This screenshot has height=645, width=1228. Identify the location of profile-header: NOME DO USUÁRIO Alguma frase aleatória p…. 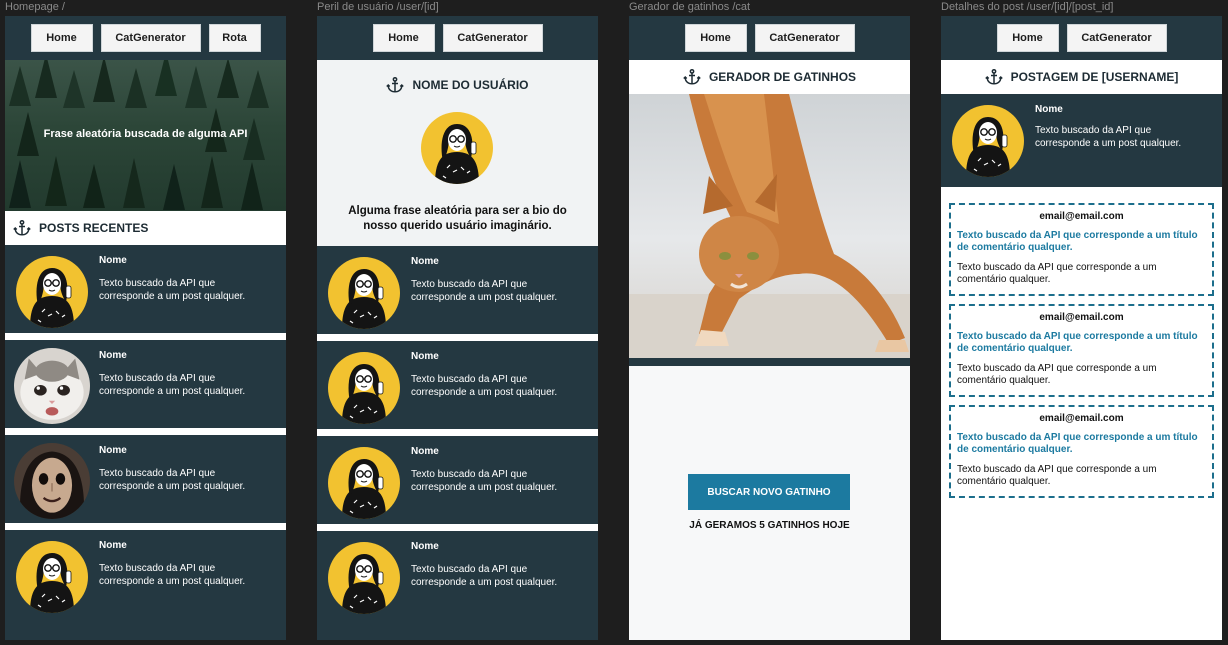
(457, 153).